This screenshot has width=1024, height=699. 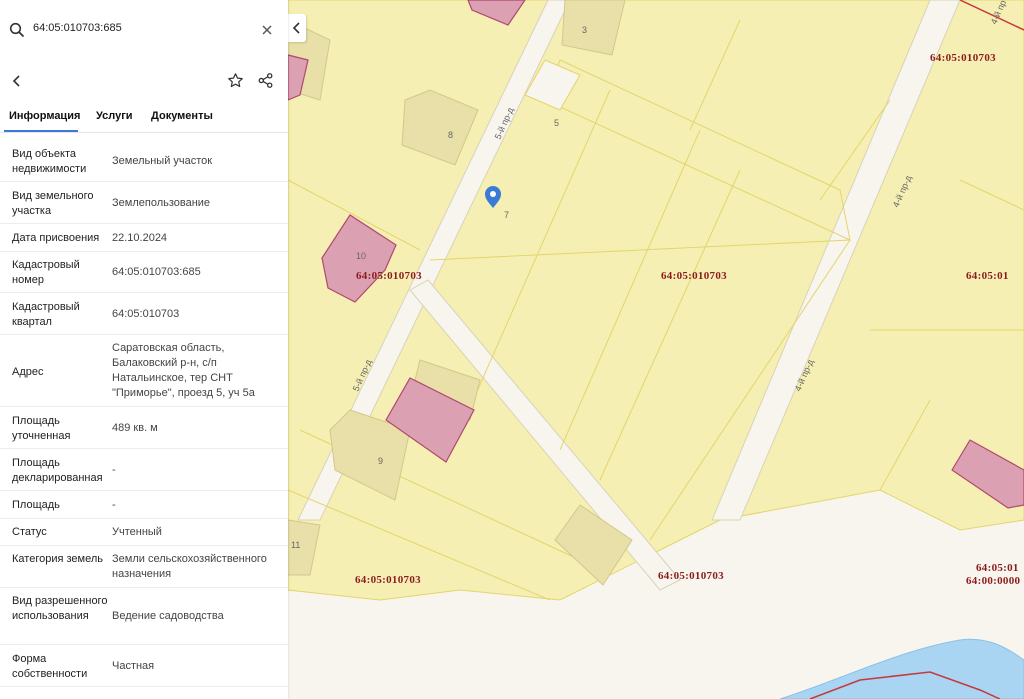 What do you see at coordinates (46, 314) in the screenshot?
I see `detail-label: Кадастровый квартал` at bounding box center [46, 314].